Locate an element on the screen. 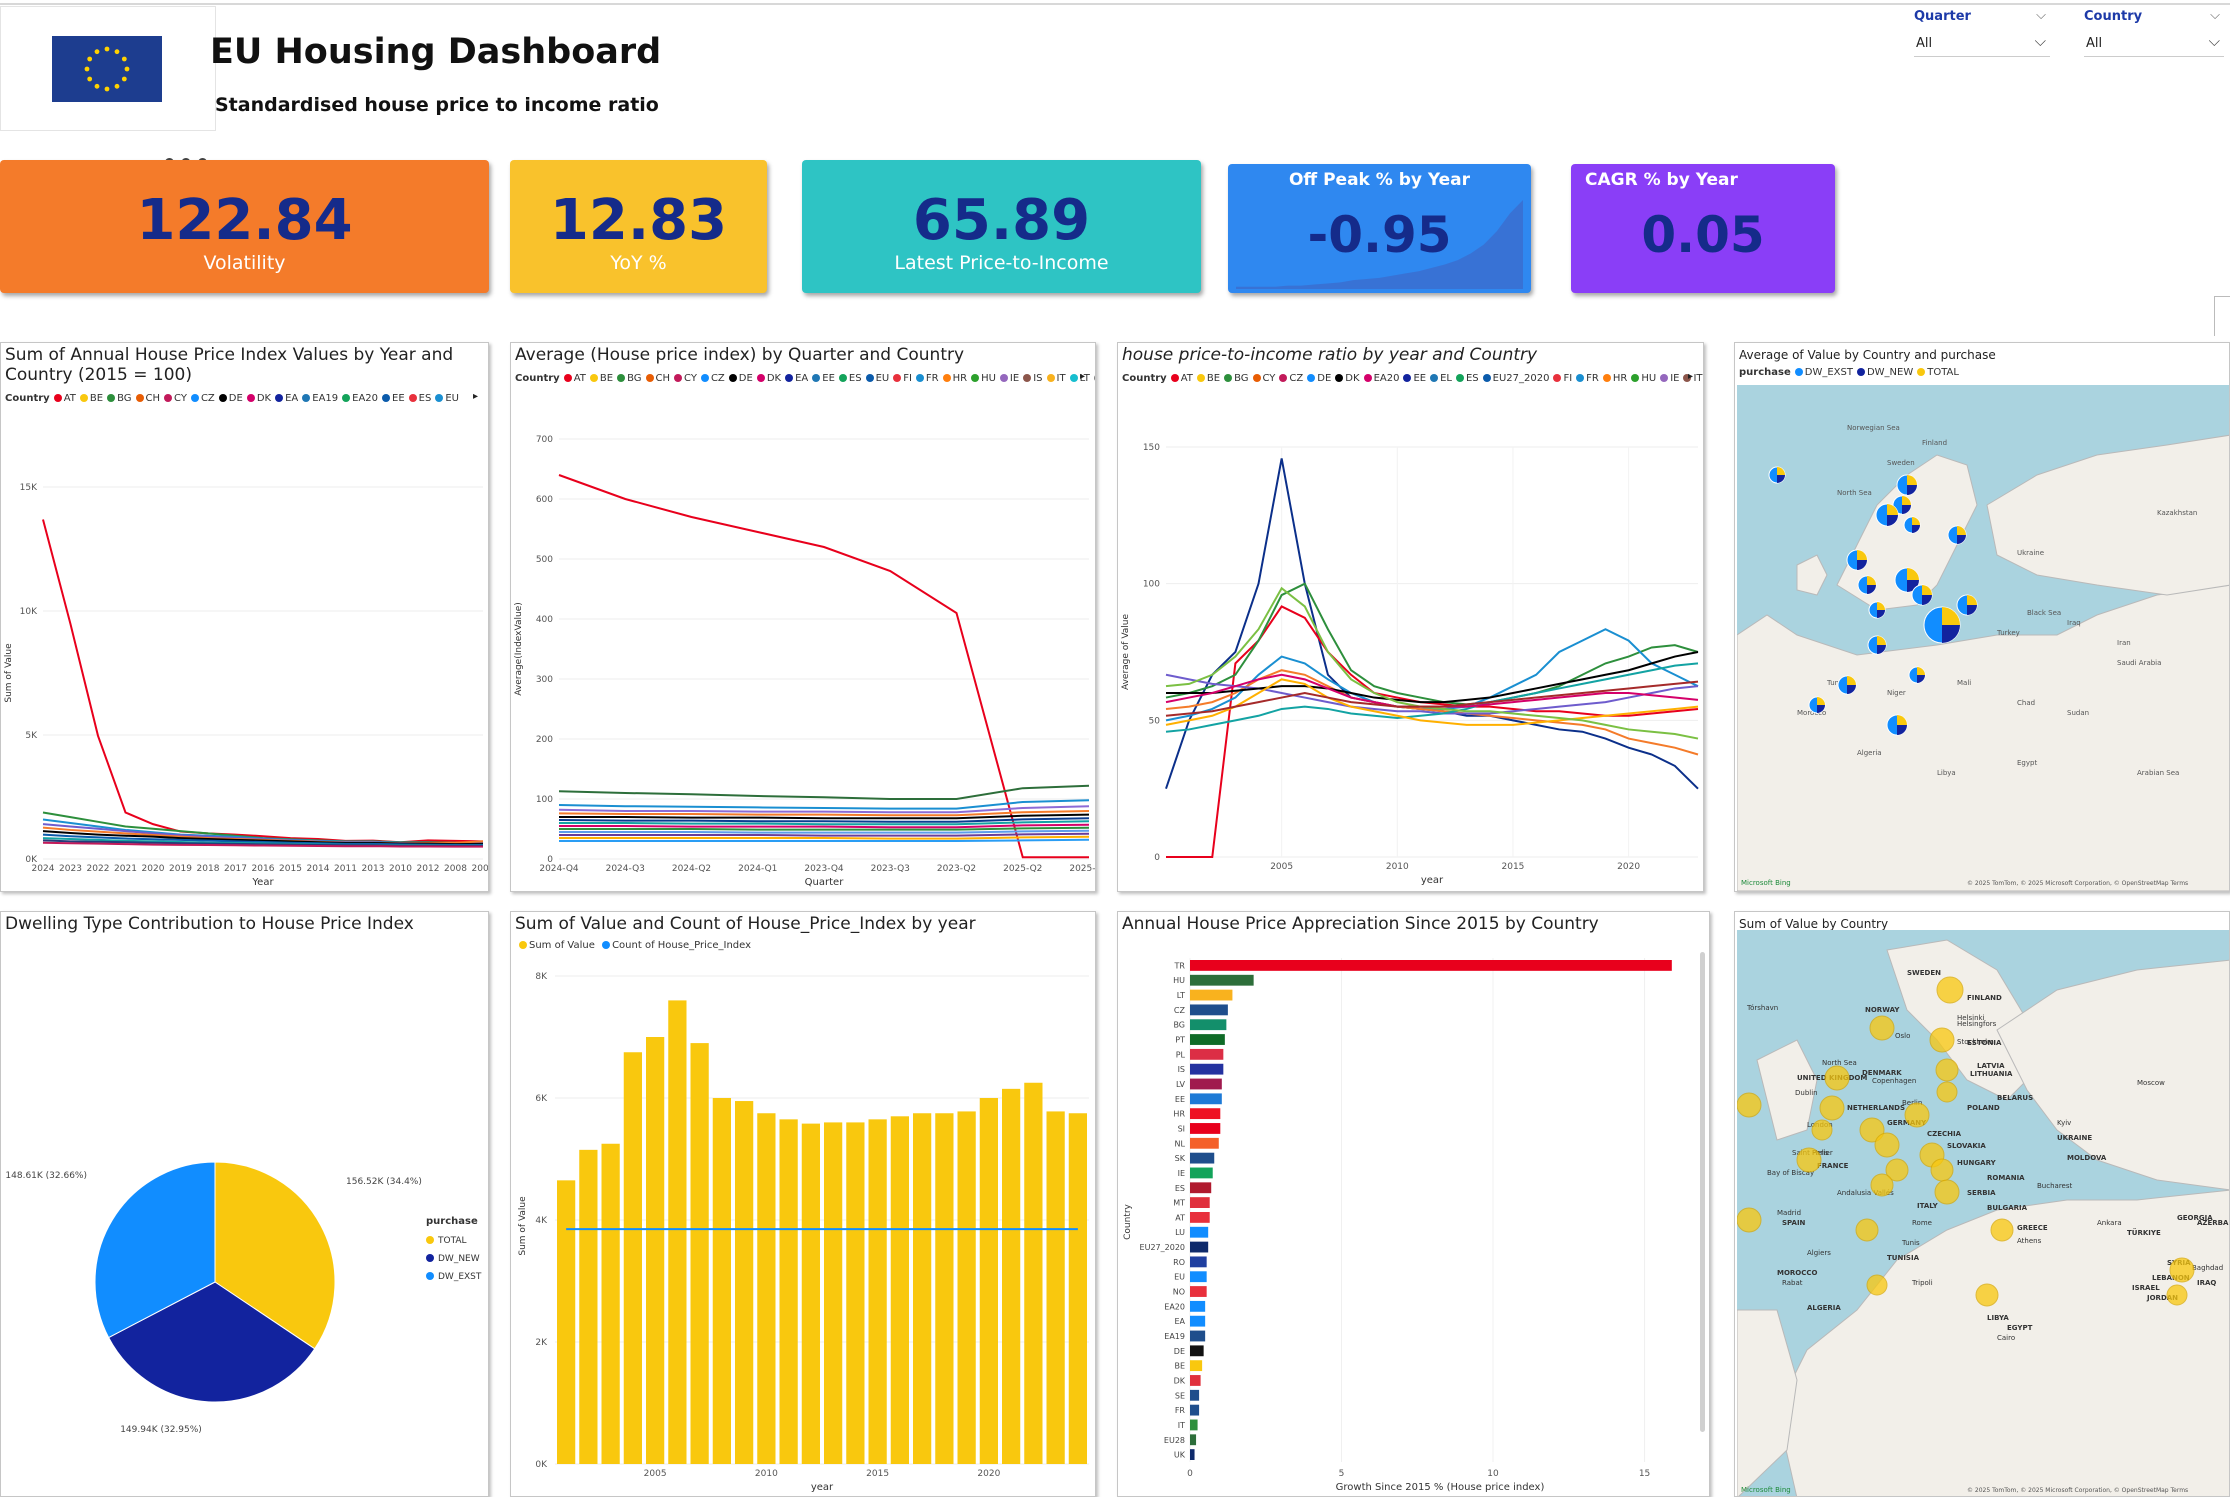  map-label: Arabian Sea is located at coordinates (2158, 773).